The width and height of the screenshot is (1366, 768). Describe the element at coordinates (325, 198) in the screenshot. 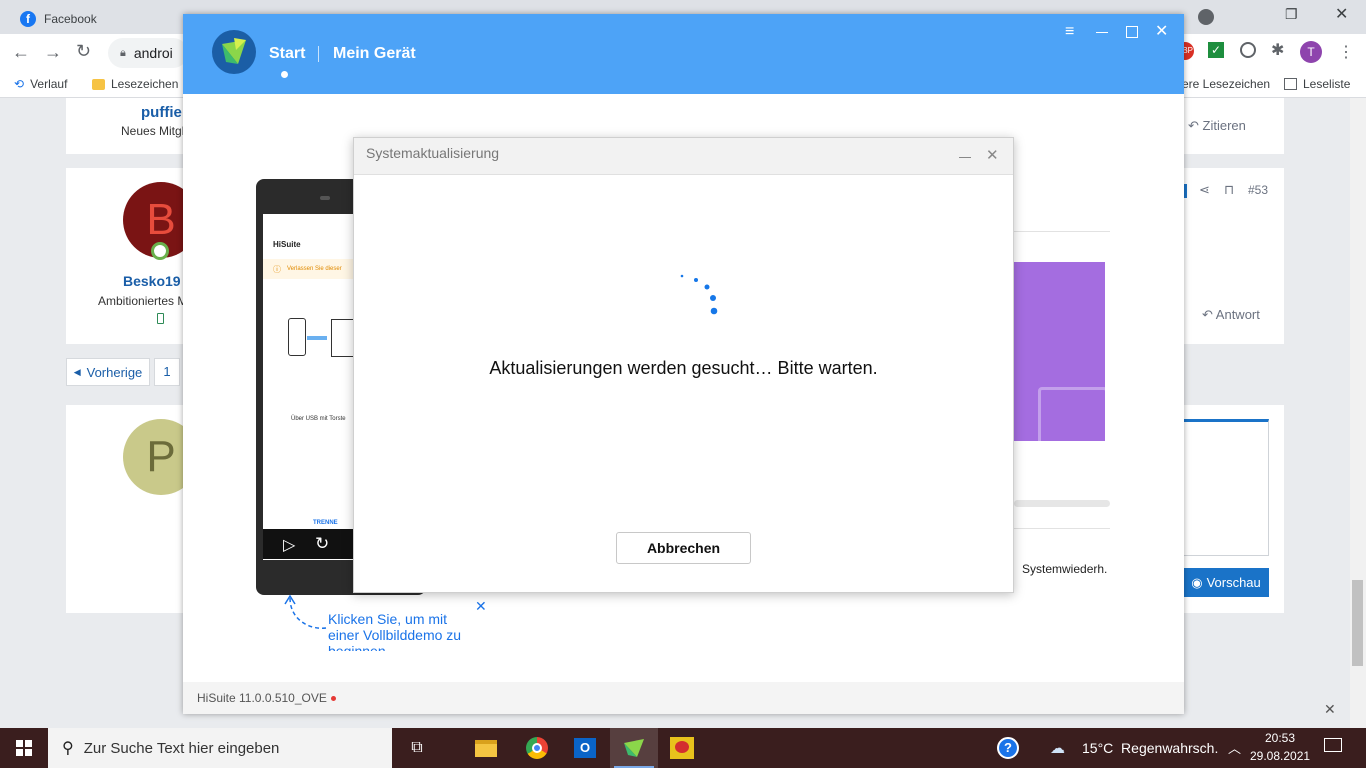

I see `phone-speaker` at that location.